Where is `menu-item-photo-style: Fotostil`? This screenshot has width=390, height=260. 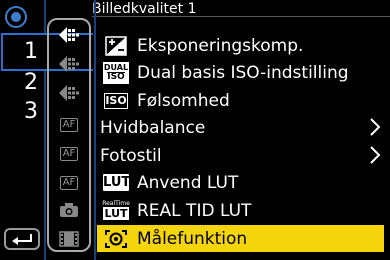
menu-item-photo-style: Fotostil is located at coordinates (243, 155).